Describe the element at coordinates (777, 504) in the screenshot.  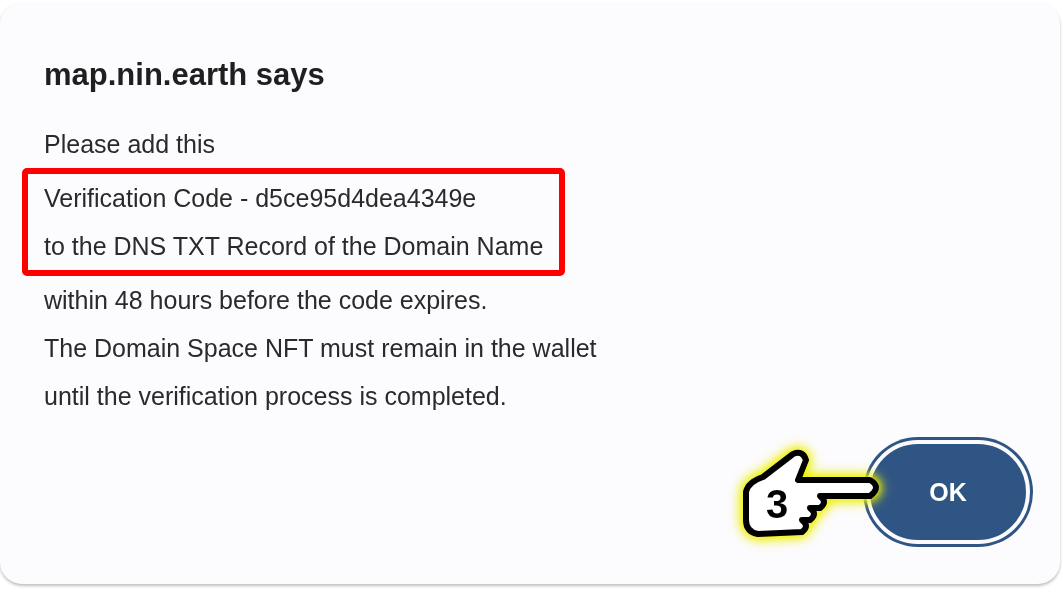
I see `step-number: 3` at that location.